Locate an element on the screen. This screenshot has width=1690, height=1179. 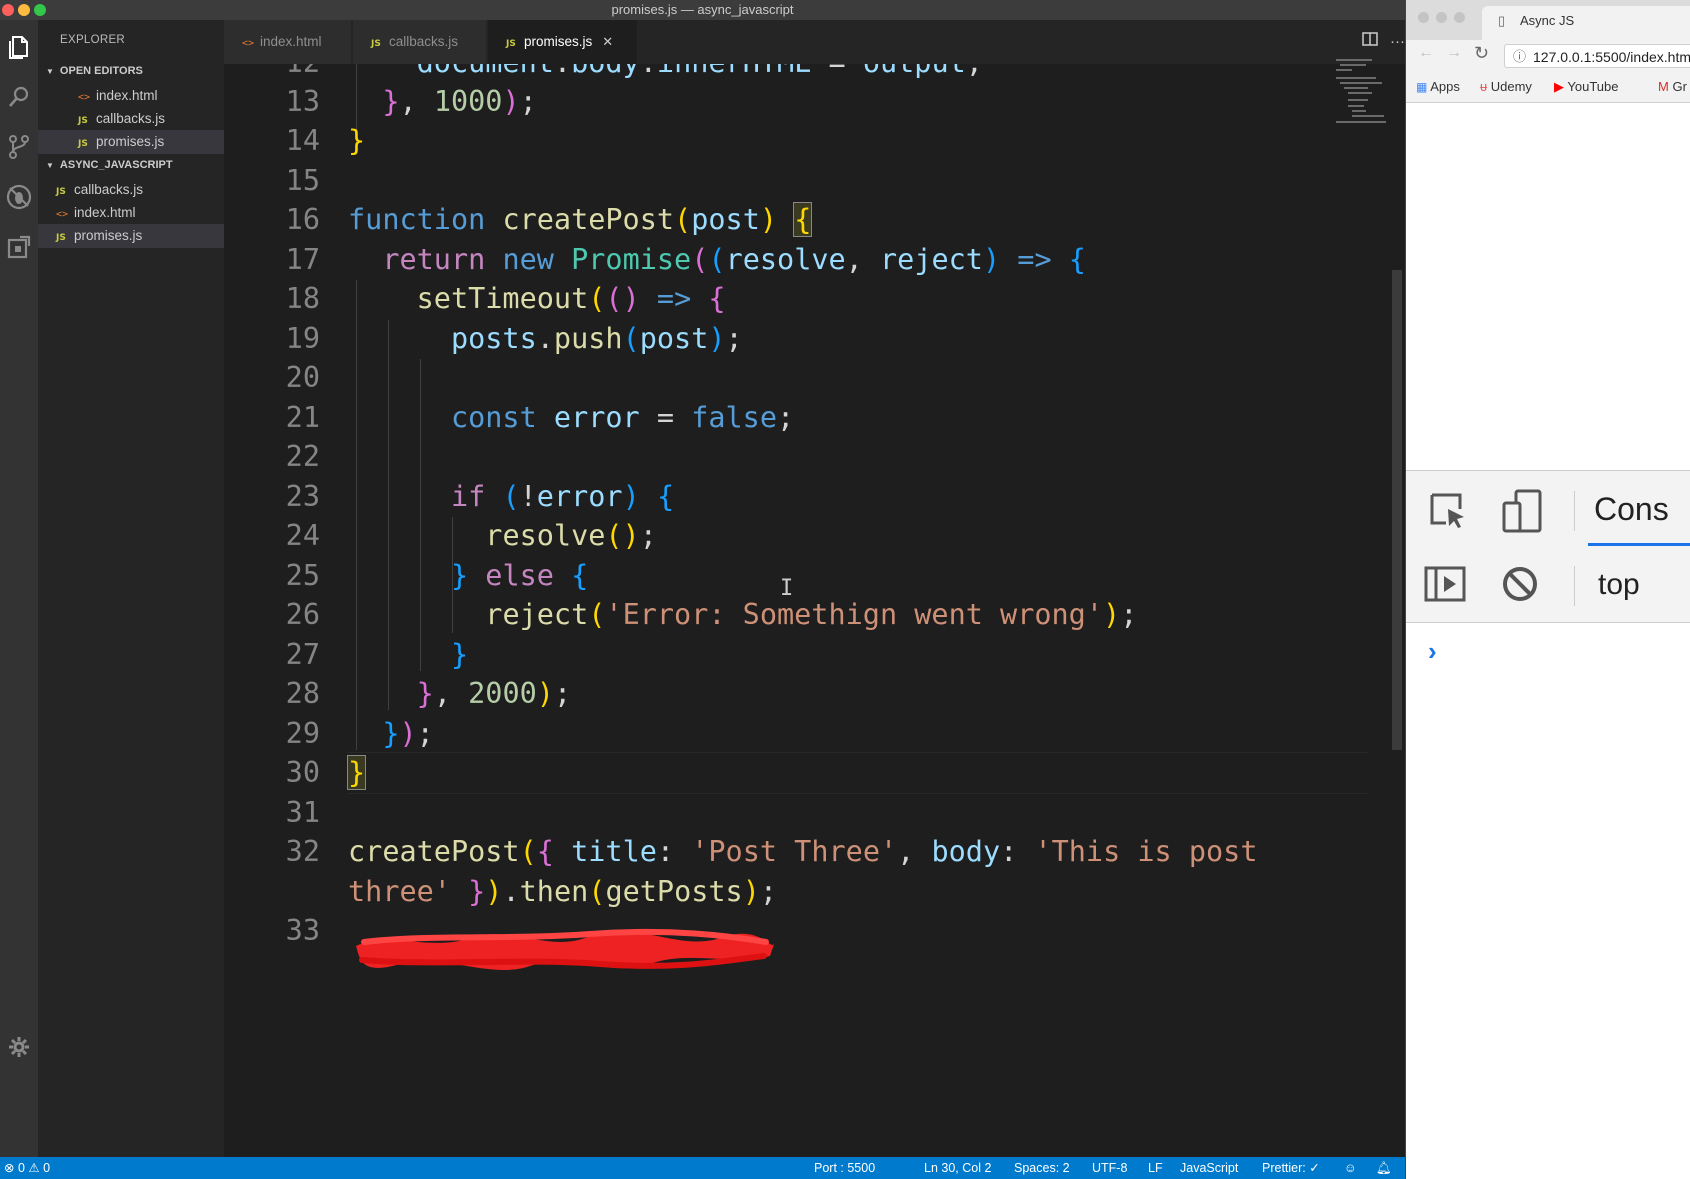
open-editors-section: ▼ OPEN EDITORS is located at coordinates (131, 71).